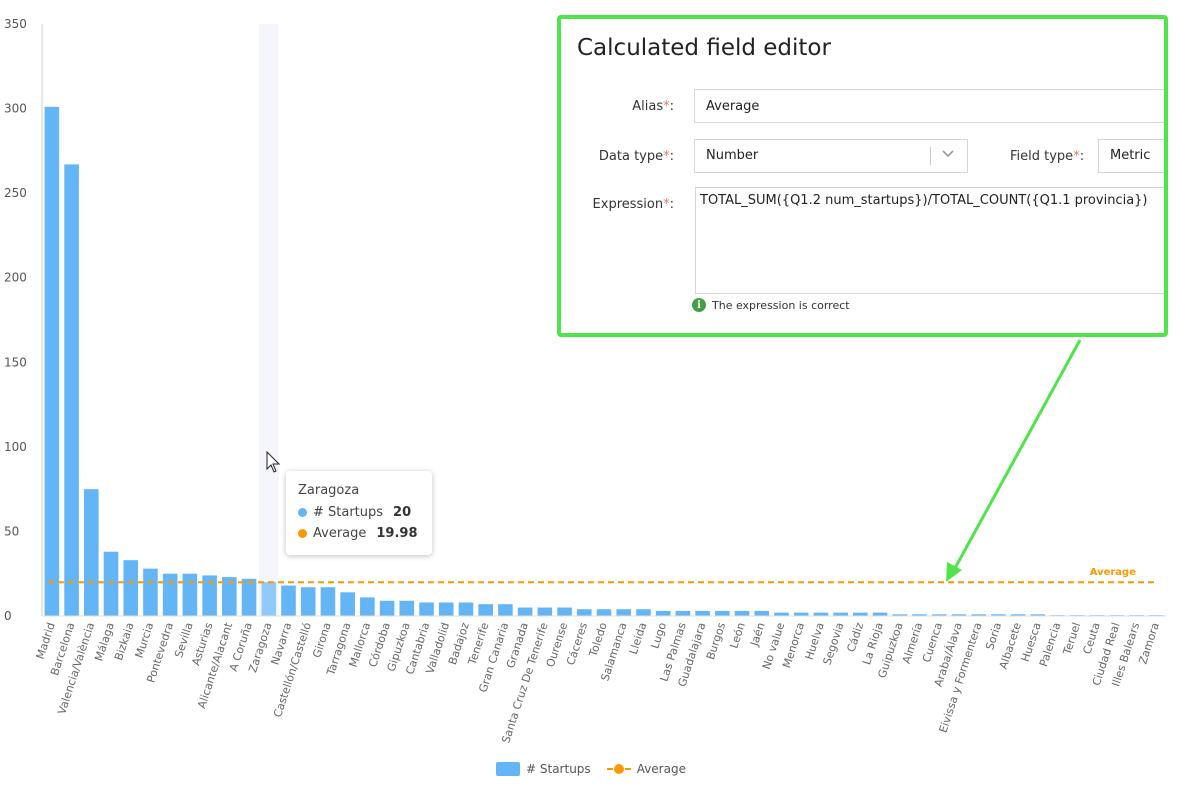  I want to click on legend-label: # Startups, so click(558, 769).